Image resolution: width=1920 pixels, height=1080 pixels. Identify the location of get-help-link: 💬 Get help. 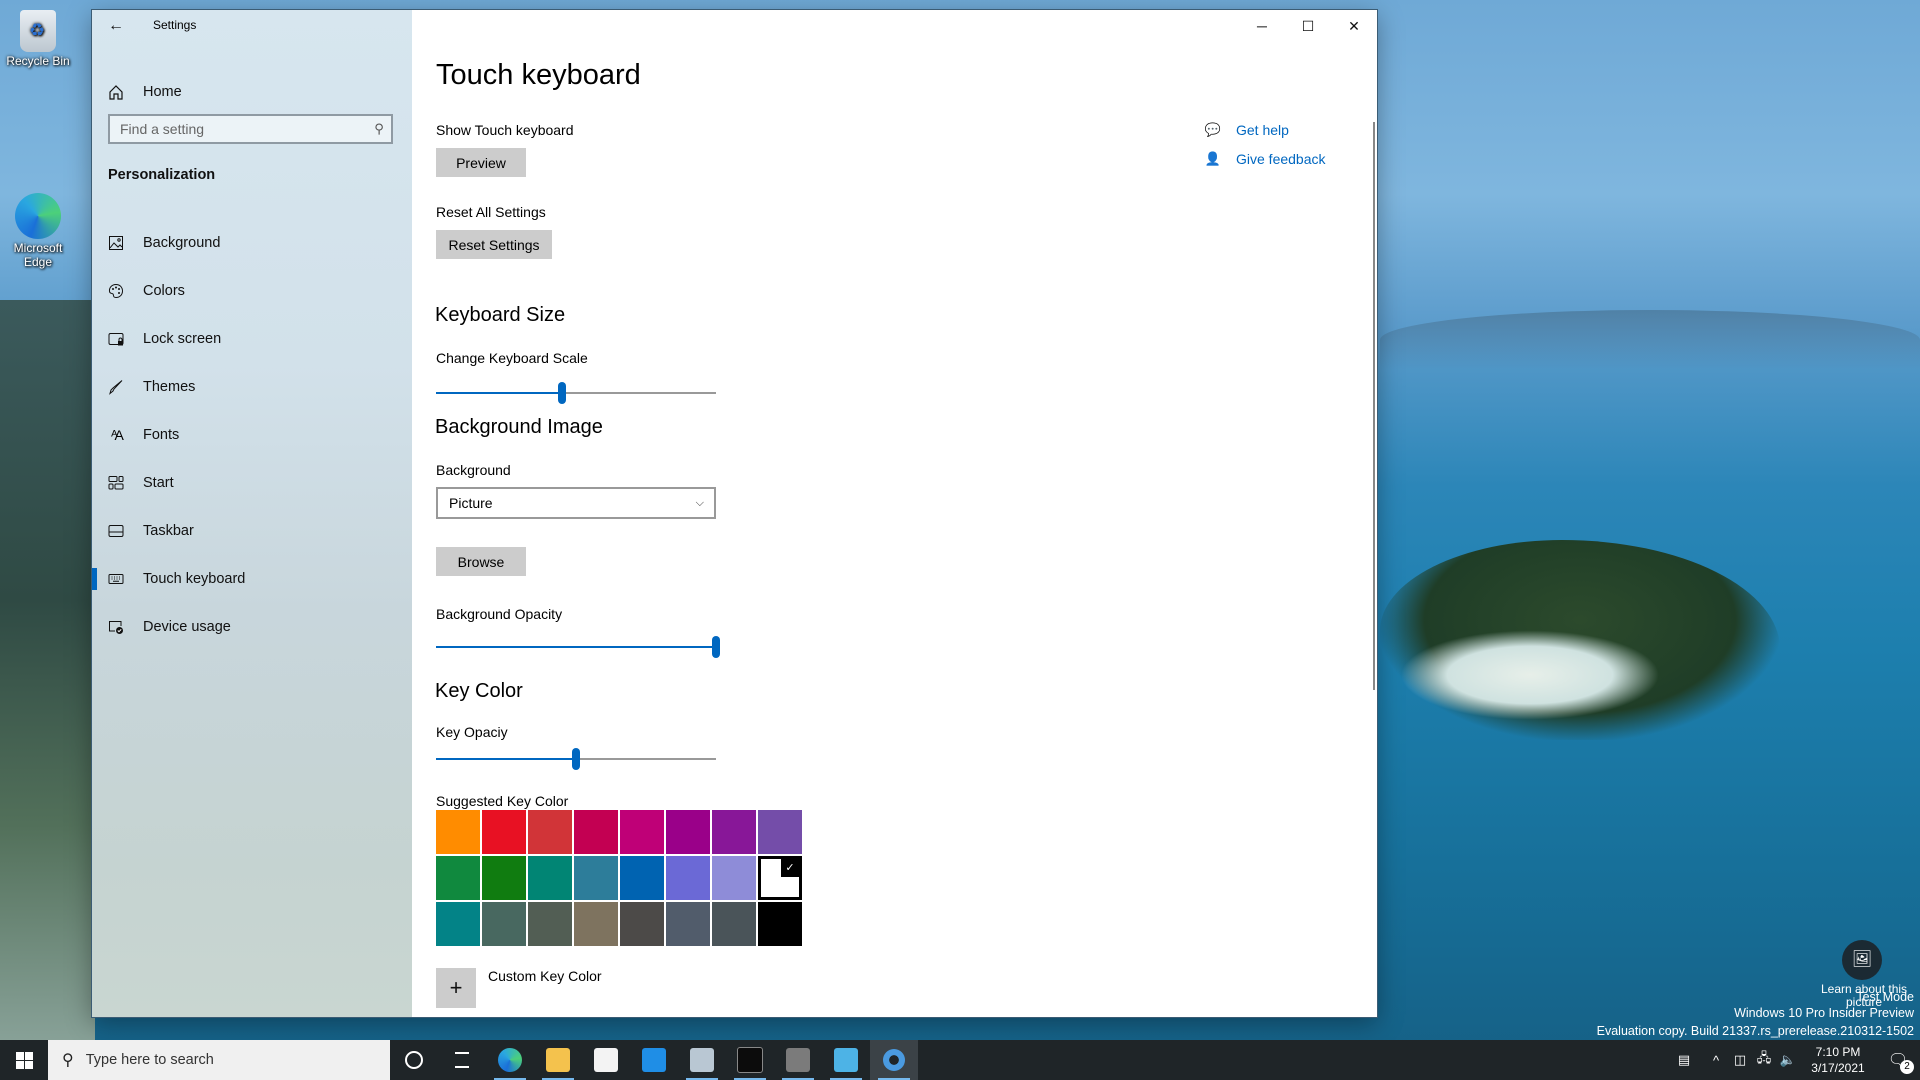
(1265, 129).